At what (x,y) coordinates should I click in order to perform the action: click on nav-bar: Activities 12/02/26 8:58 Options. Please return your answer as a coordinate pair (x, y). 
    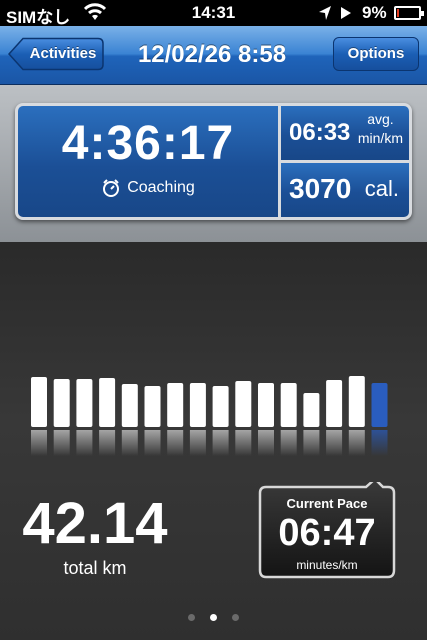
    Looking at the image, I should click on (213, 55).